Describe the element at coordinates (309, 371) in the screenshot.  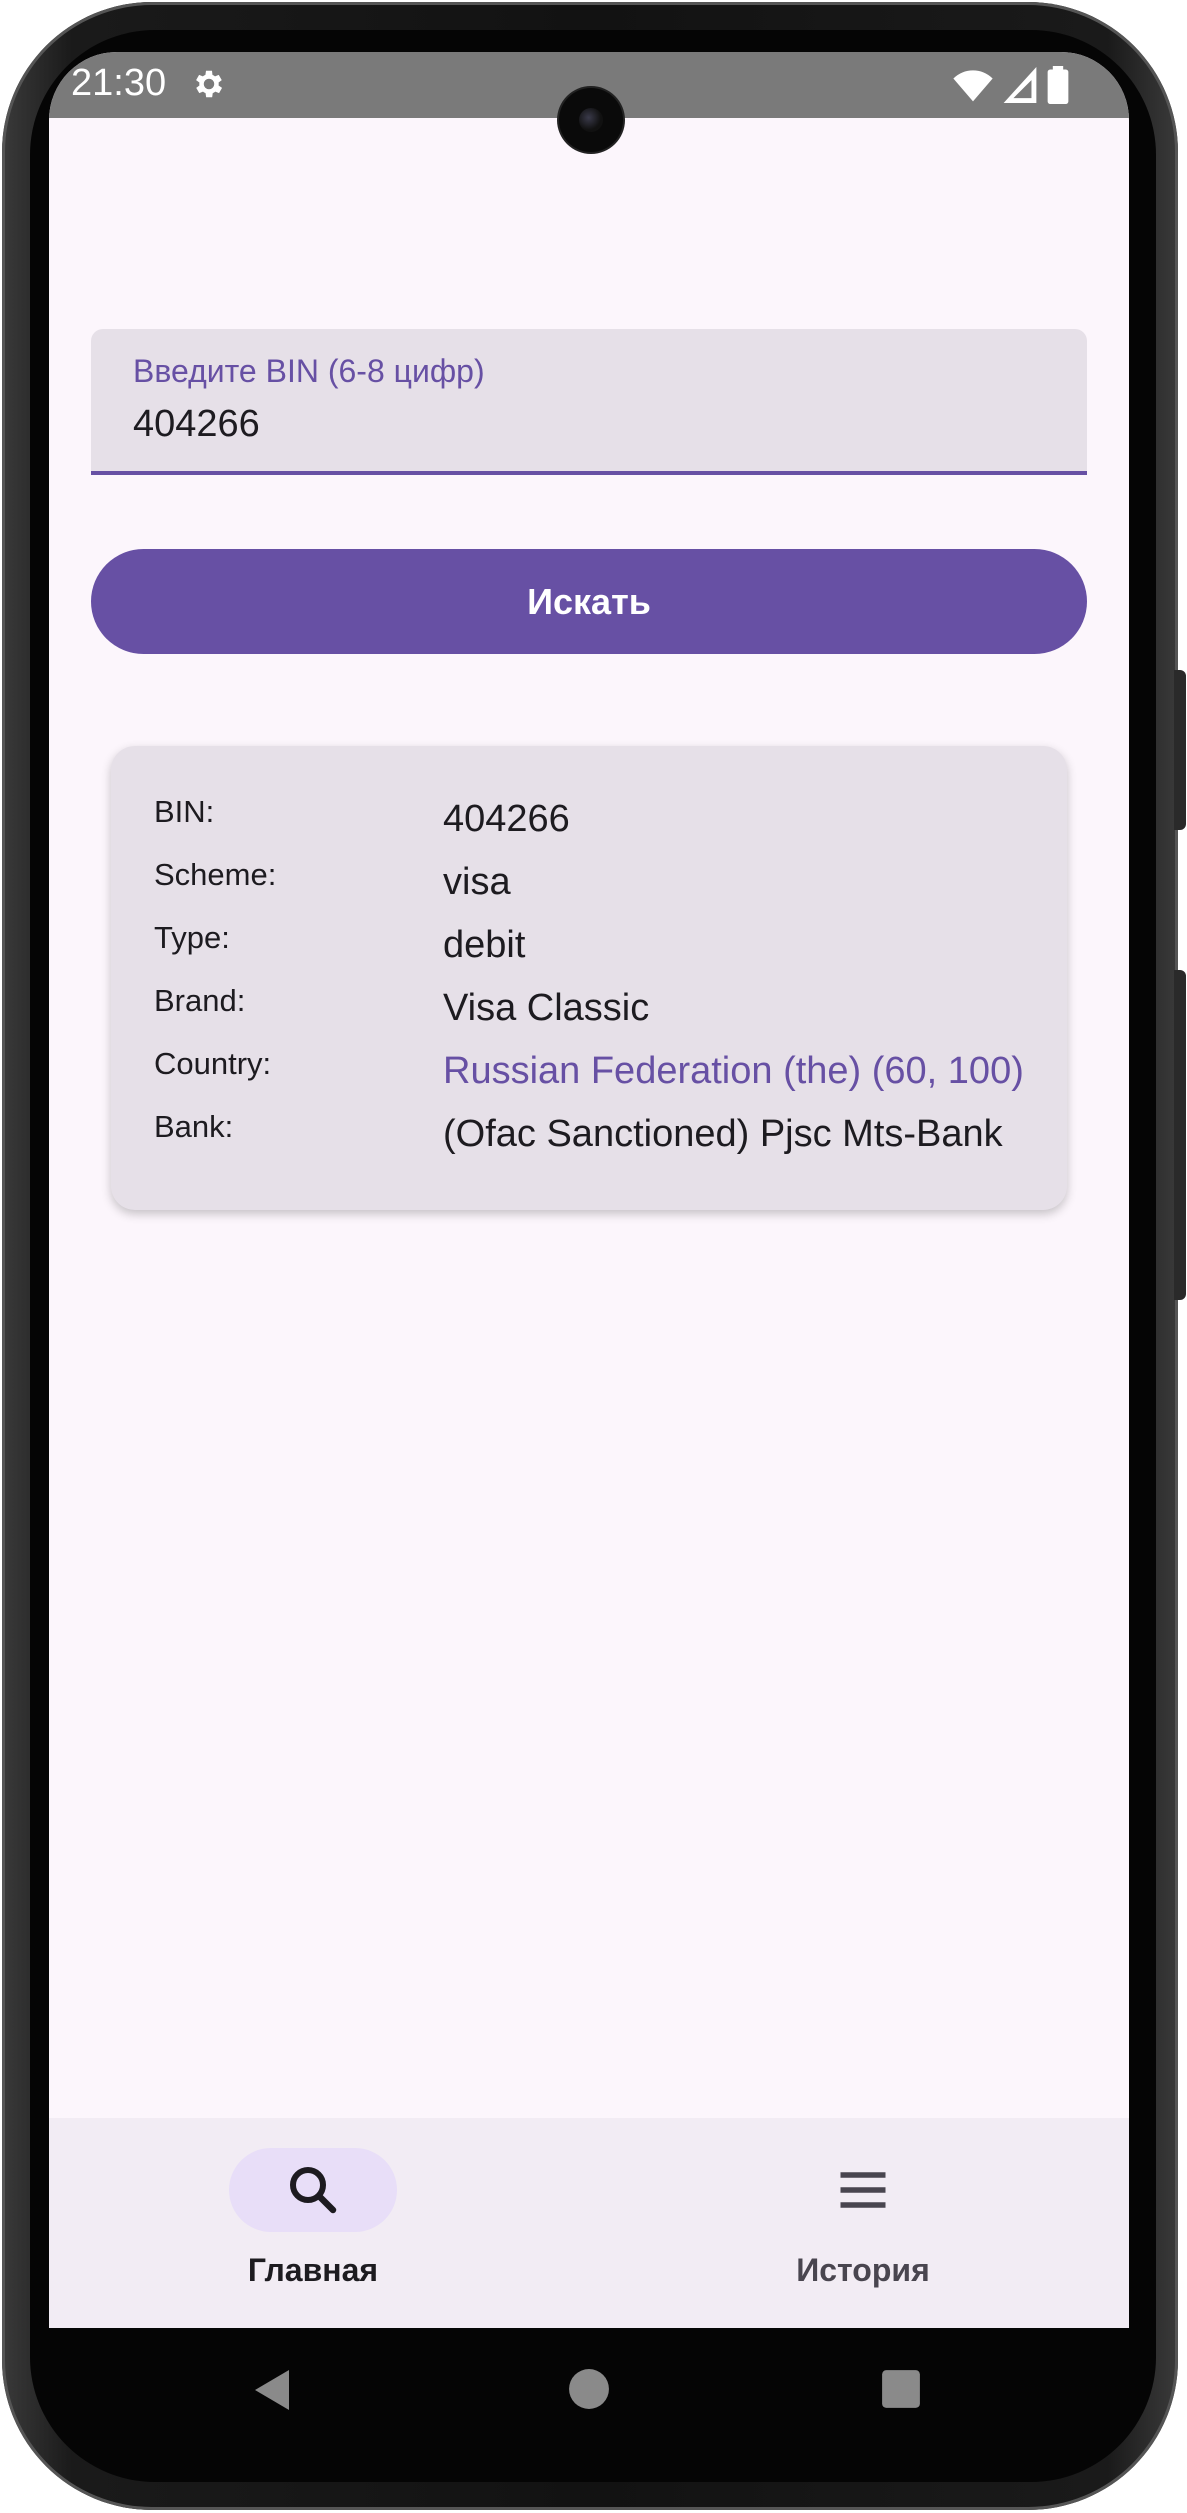
I see `bin-input-label: Введите BIN (6-8 цифр)` at that location.